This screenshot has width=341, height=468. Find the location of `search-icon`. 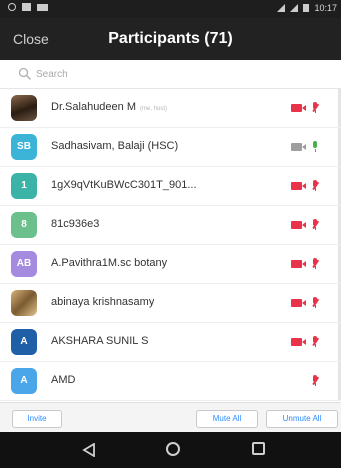

search-icon is located at coordinates (25, 74).